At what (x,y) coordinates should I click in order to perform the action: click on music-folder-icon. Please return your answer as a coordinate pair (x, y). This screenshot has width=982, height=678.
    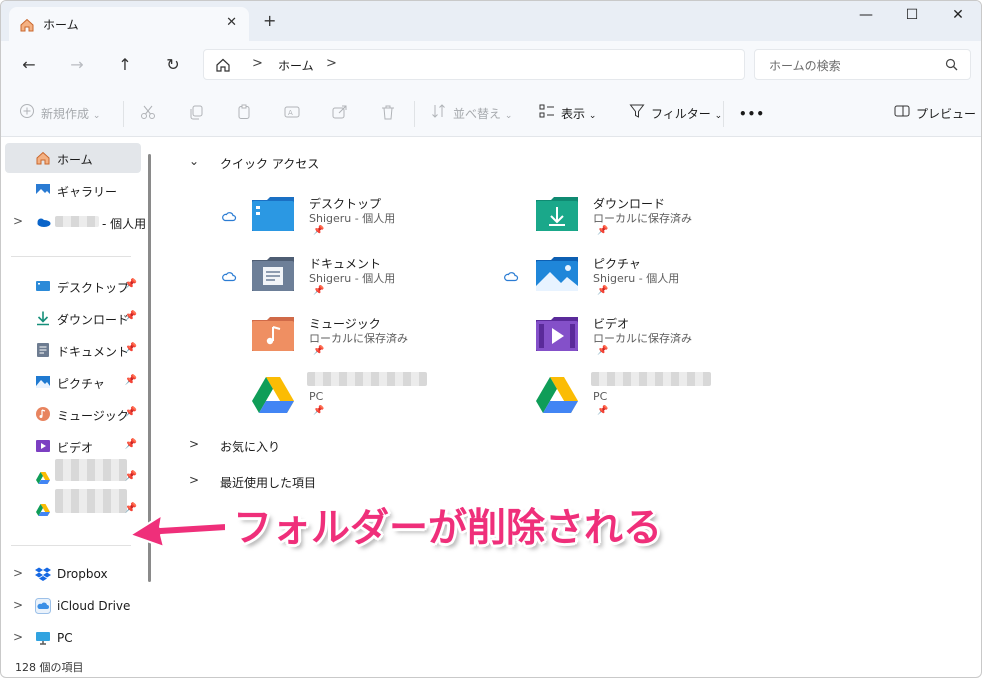
    Looking at the image, I should click on (273, 335).